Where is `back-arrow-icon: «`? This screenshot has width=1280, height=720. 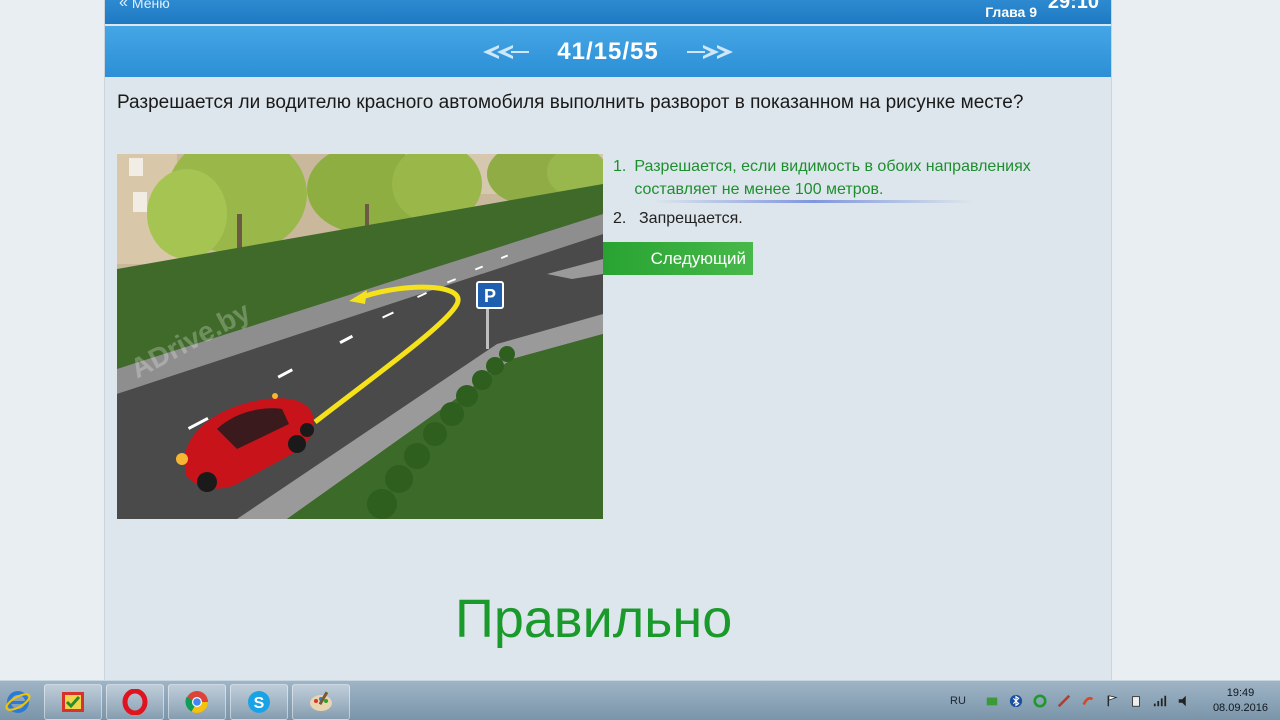 back-arrow-icon: « is located at coordinates (123, 5).